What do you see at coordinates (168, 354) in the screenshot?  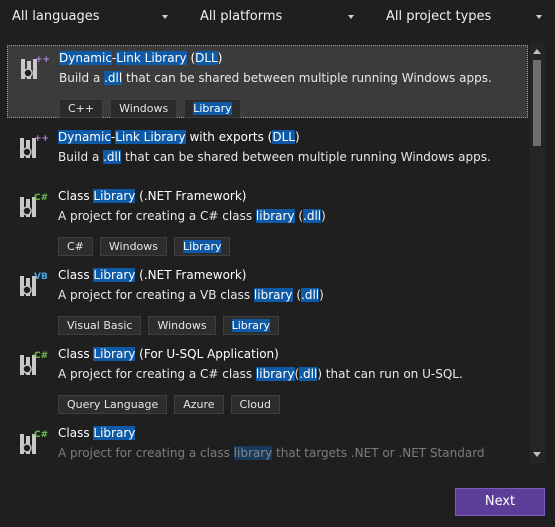 I see `template-title: Class Library (For U-SQL Application)` at bounding box center [168, 354].